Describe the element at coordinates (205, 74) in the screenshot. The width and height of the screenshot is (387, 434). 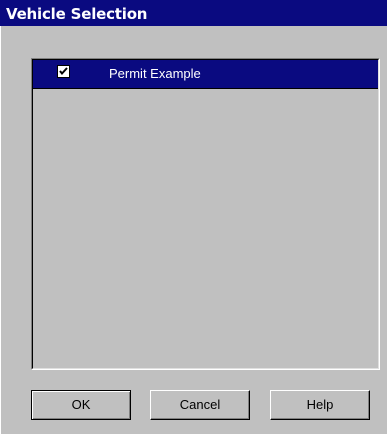
I see `list-item-permit-example: Permit Example` at that location.